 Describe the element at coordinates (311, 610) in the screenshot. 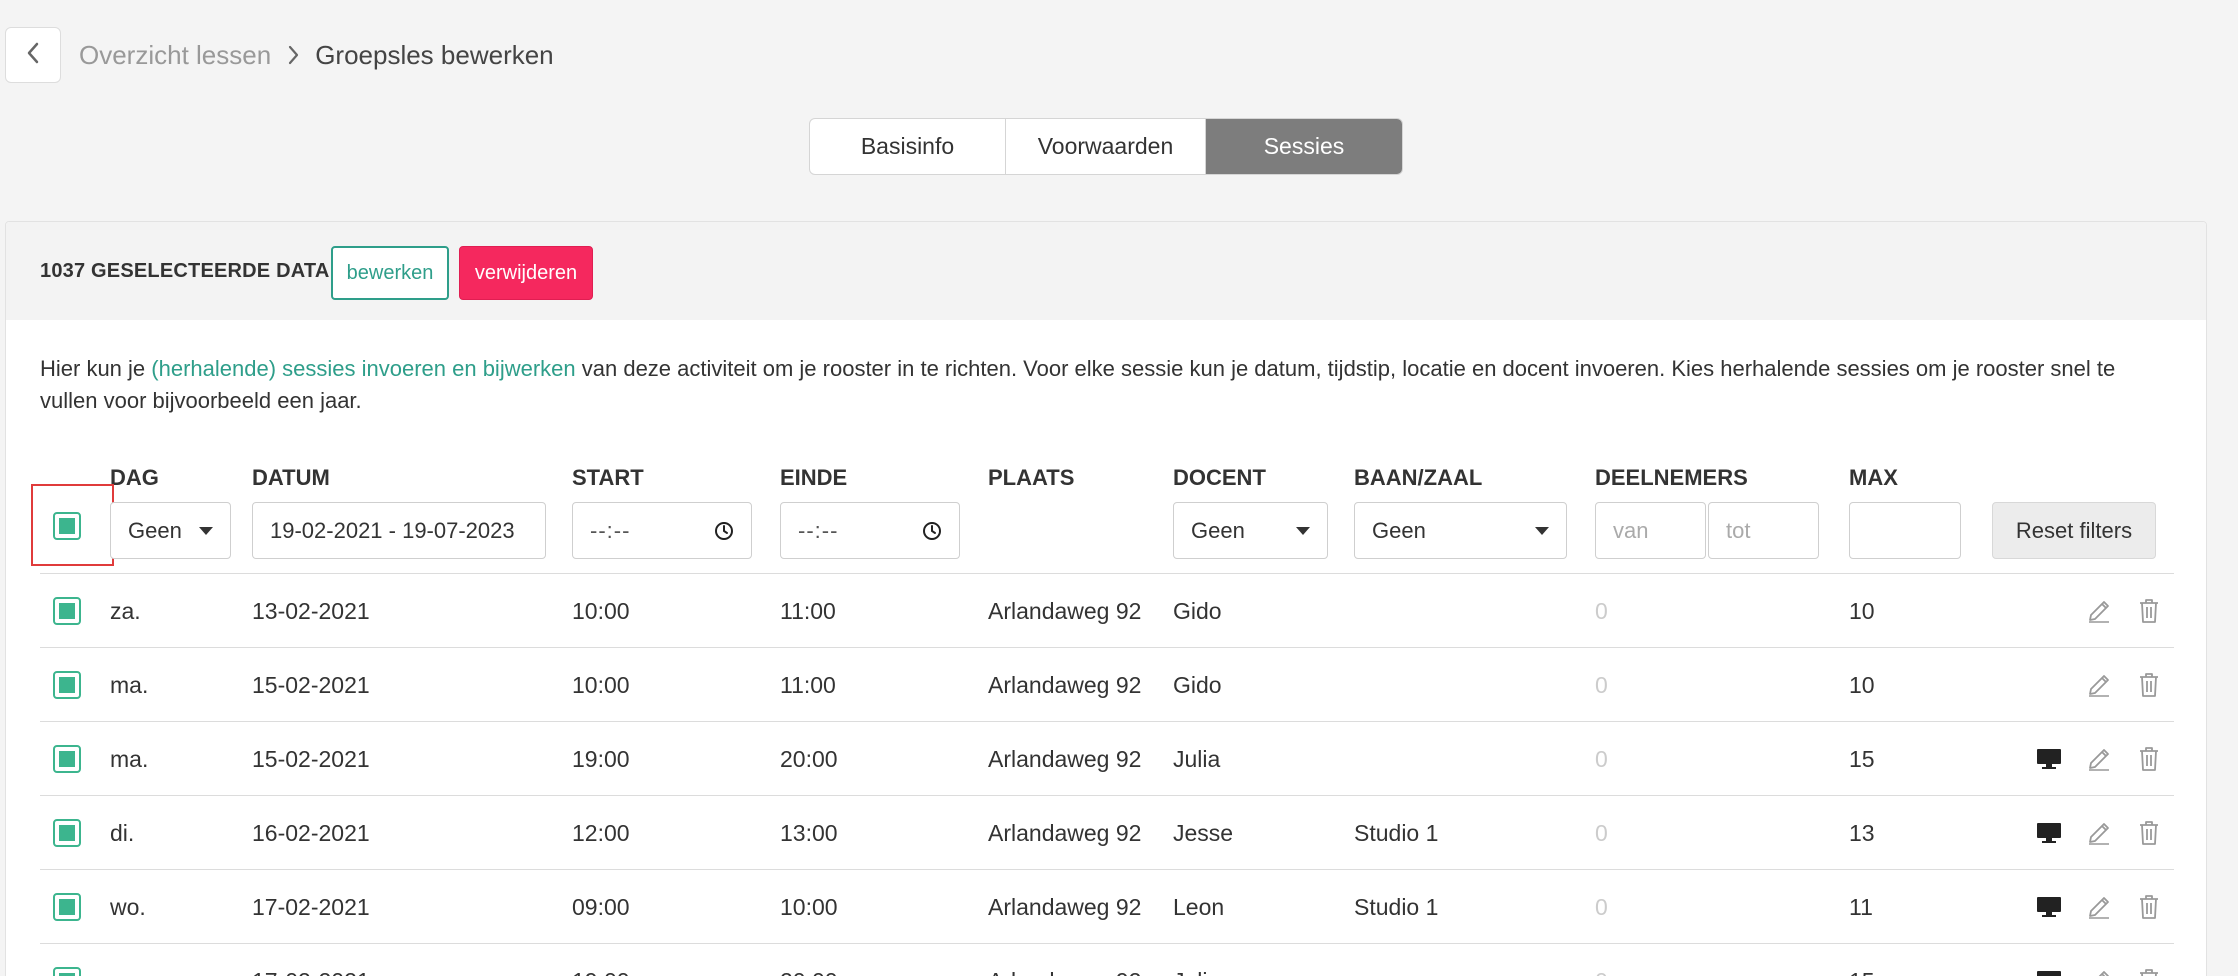

I see `cell-datum: 13-02-2021` at that location.